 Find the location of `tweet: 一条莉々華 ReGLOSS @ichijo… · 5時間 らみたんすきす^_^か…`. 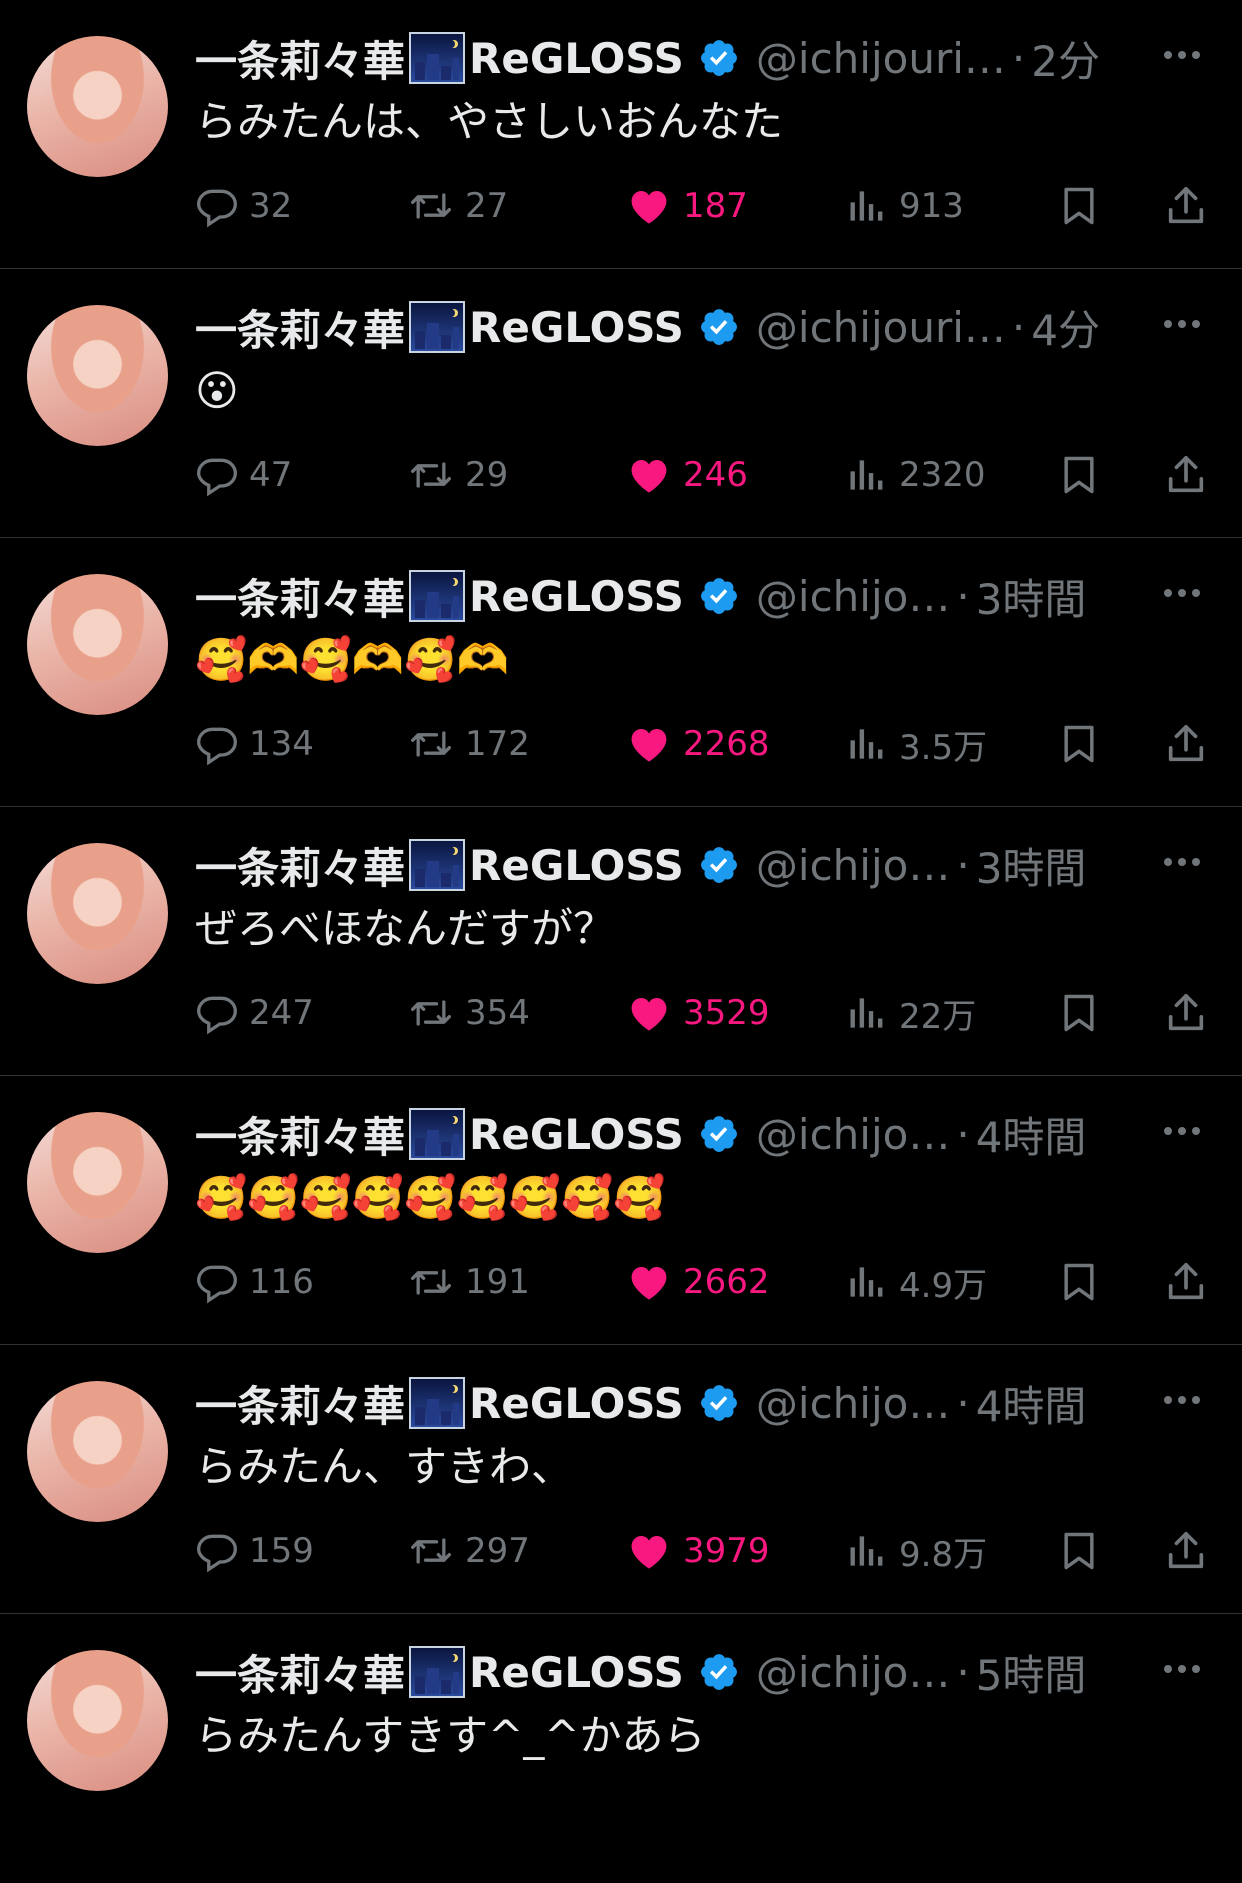

tweet: 一条莉々華 ReGLOSS @ichijo… · 5時間 らみたんすきす^_^か… is located at coordinates (621, 1748).